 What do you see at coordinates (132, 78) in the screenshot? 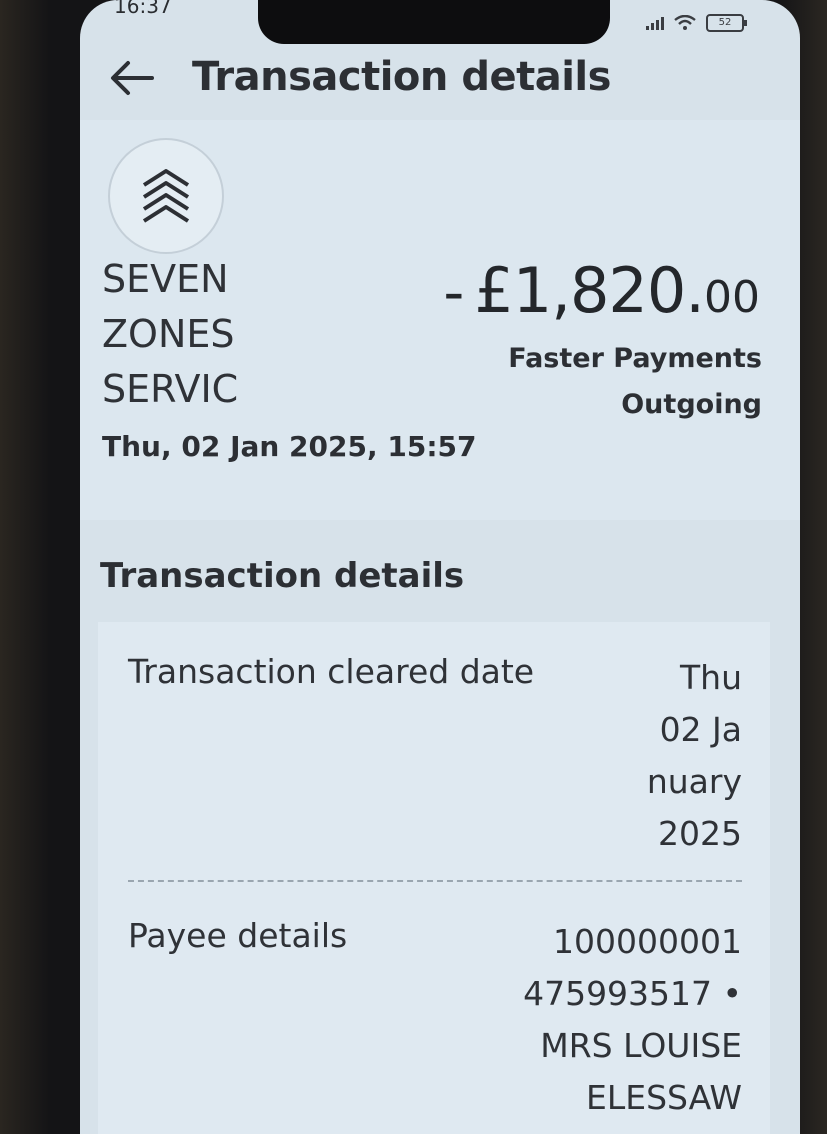
I see `arrow-left-icon` at bounding box center [132, 78].